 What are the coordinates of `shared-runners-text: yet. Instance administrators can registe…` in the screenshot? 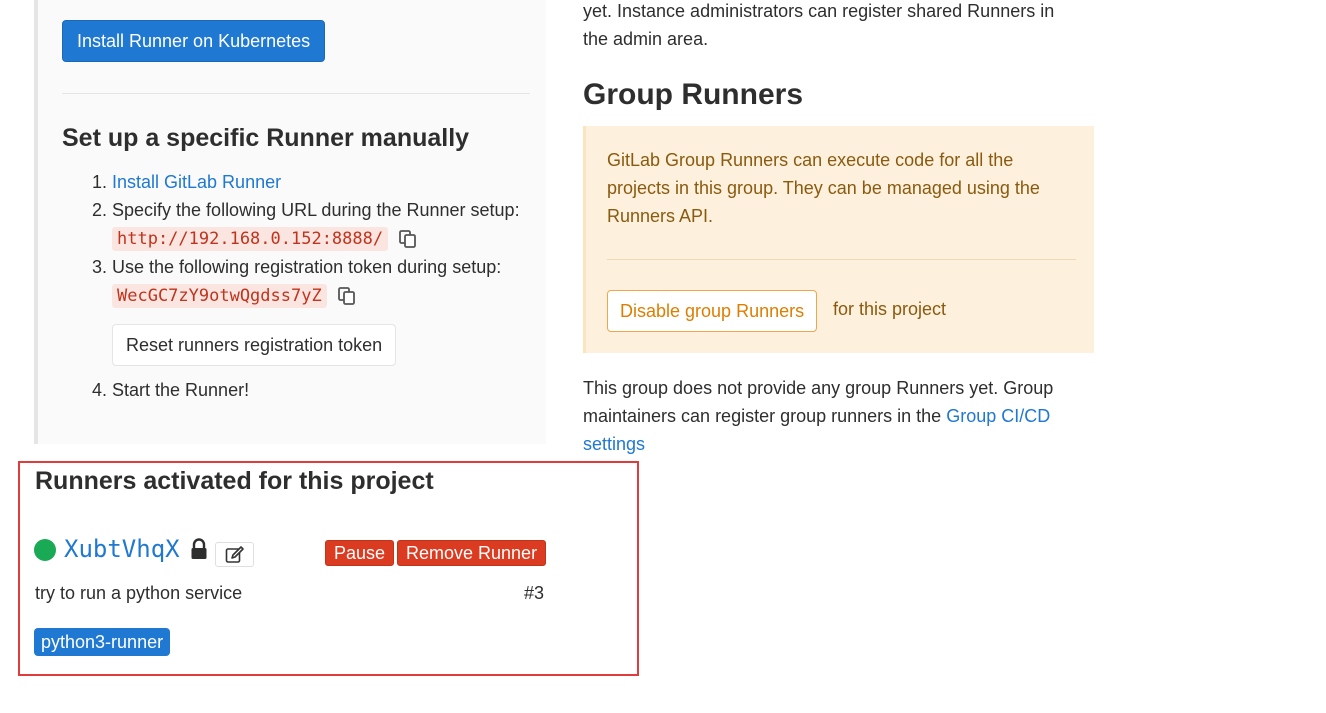 It's located at (819, 25).